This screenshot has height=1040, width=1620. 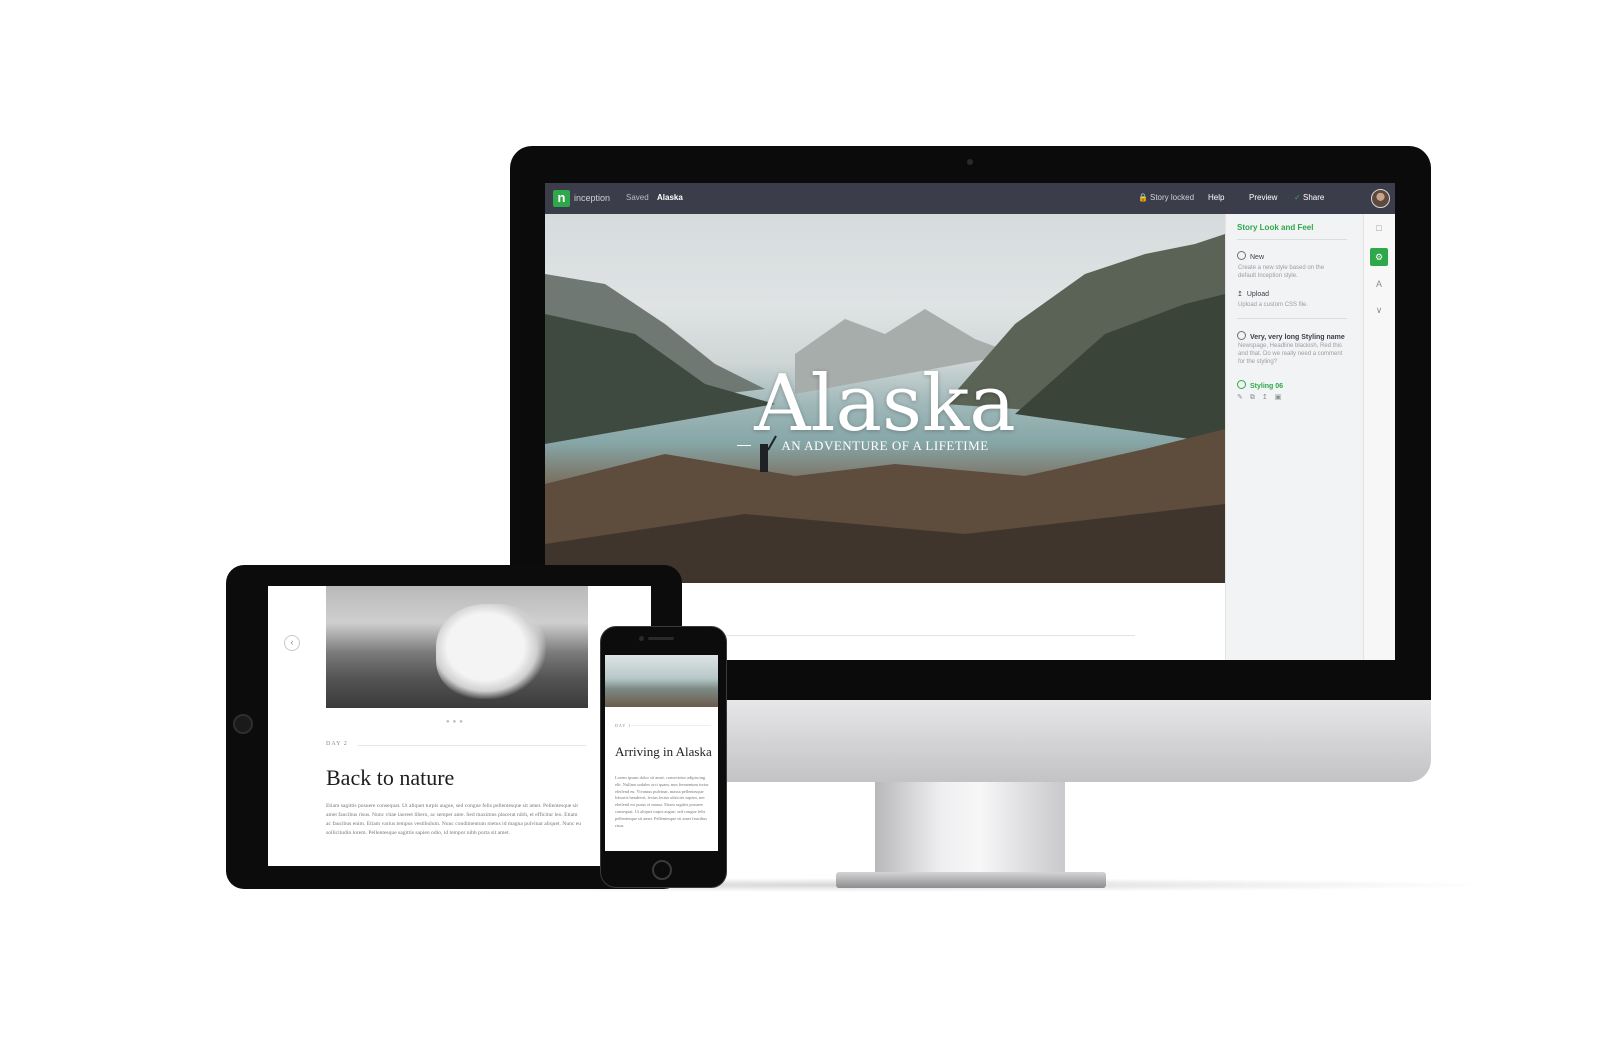 I want to click on style-icon: ⚙, so click(x=1379, y=257).